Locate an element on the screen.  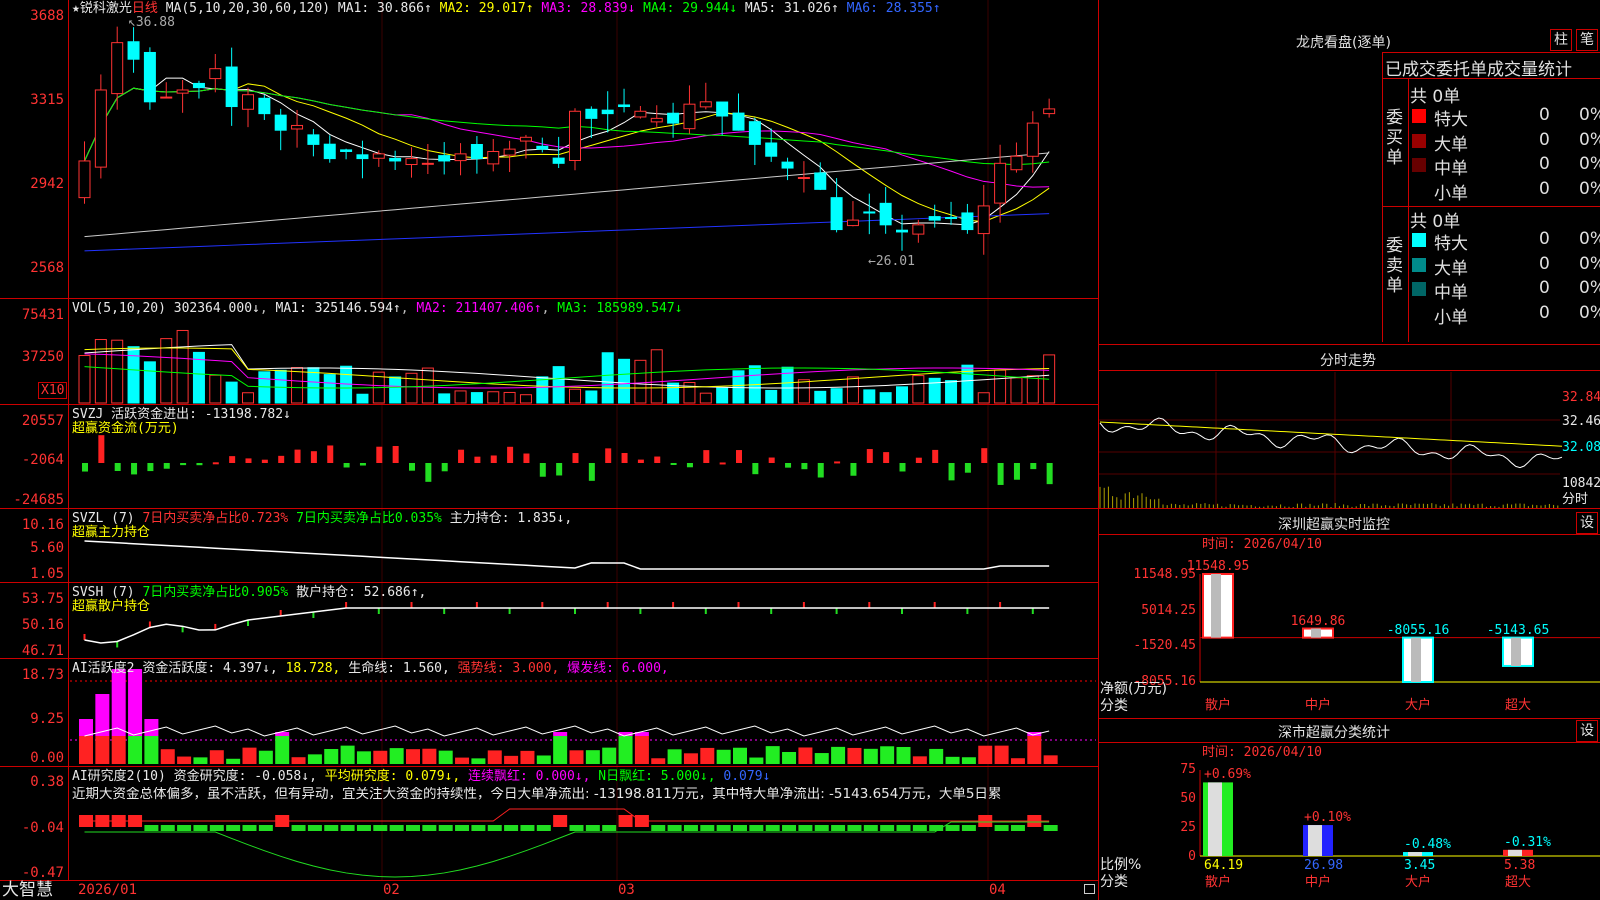
classify-change-label: -0.31% is located at coordinates (1527, 842).